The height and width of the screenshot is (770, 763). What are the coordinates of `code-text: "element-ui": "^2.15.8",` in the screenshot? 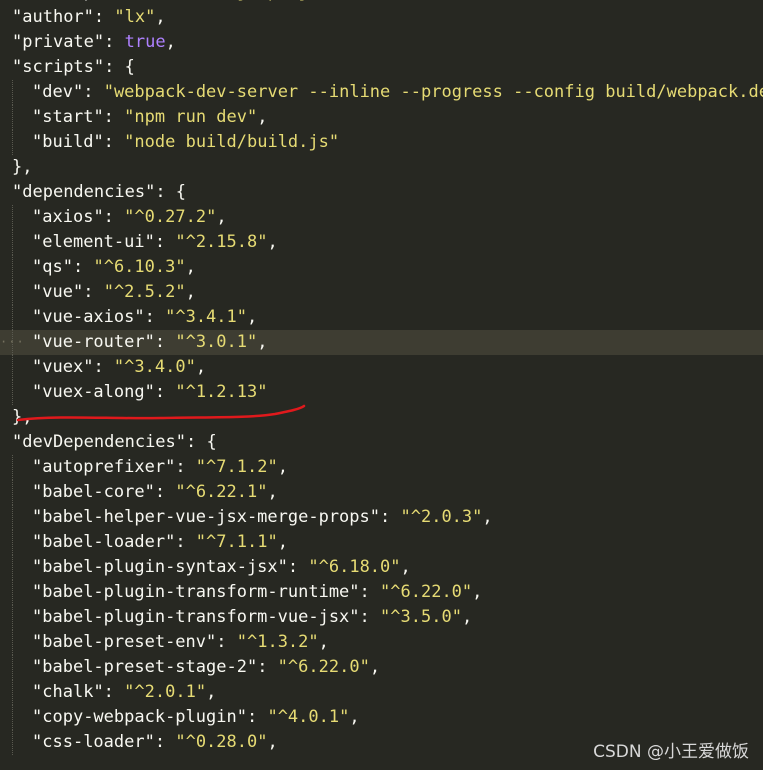 It's located at (155, 242).